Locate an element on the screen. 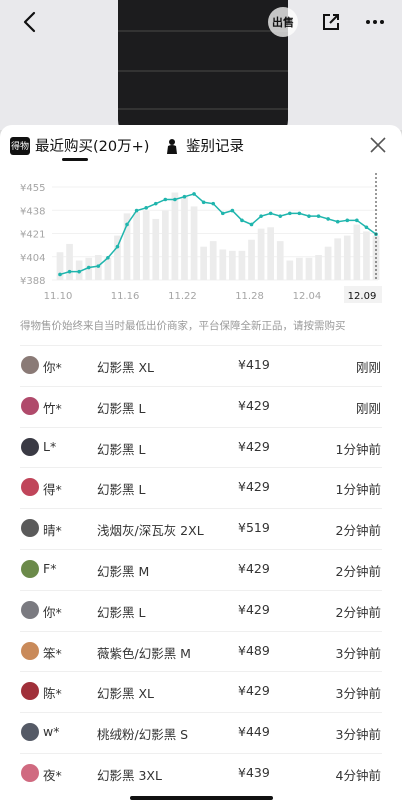  home-indicator is located at coordinates (201, 798).